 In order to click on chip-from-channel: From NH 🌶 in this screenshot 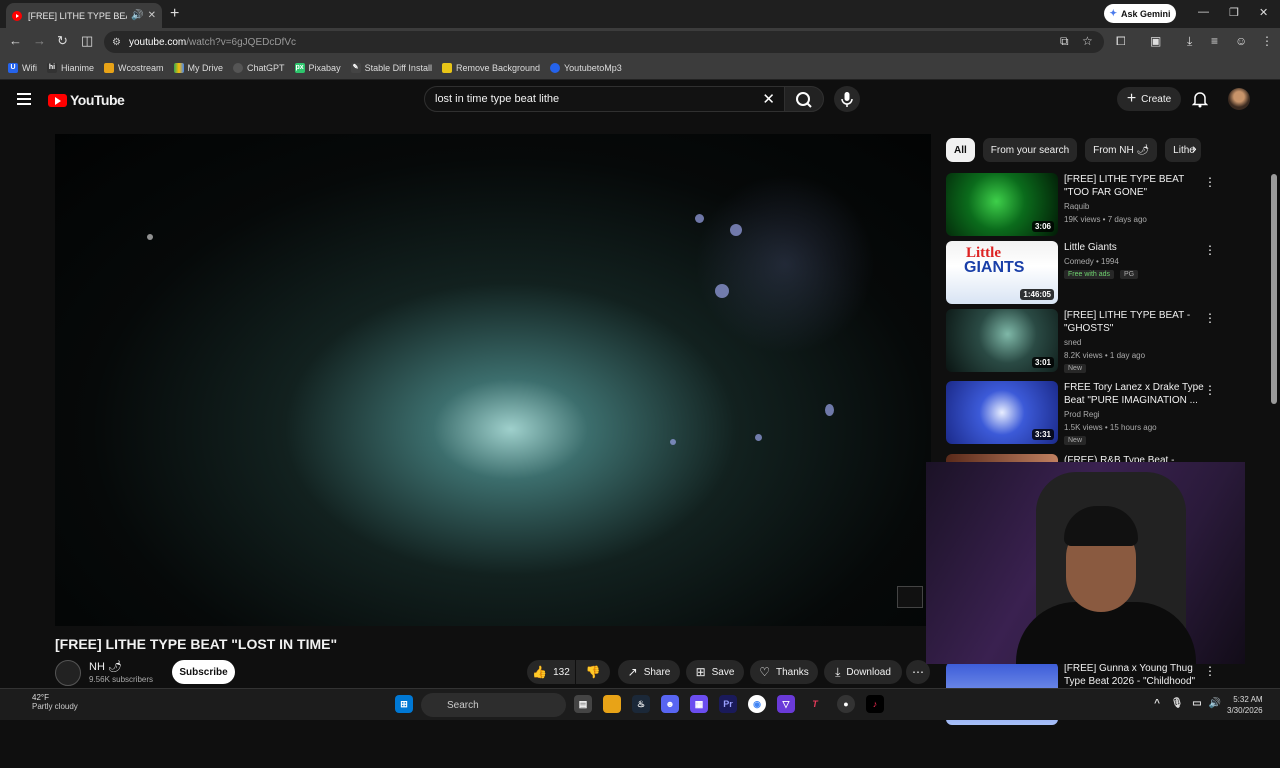, I will do `click(1121, 150)`.